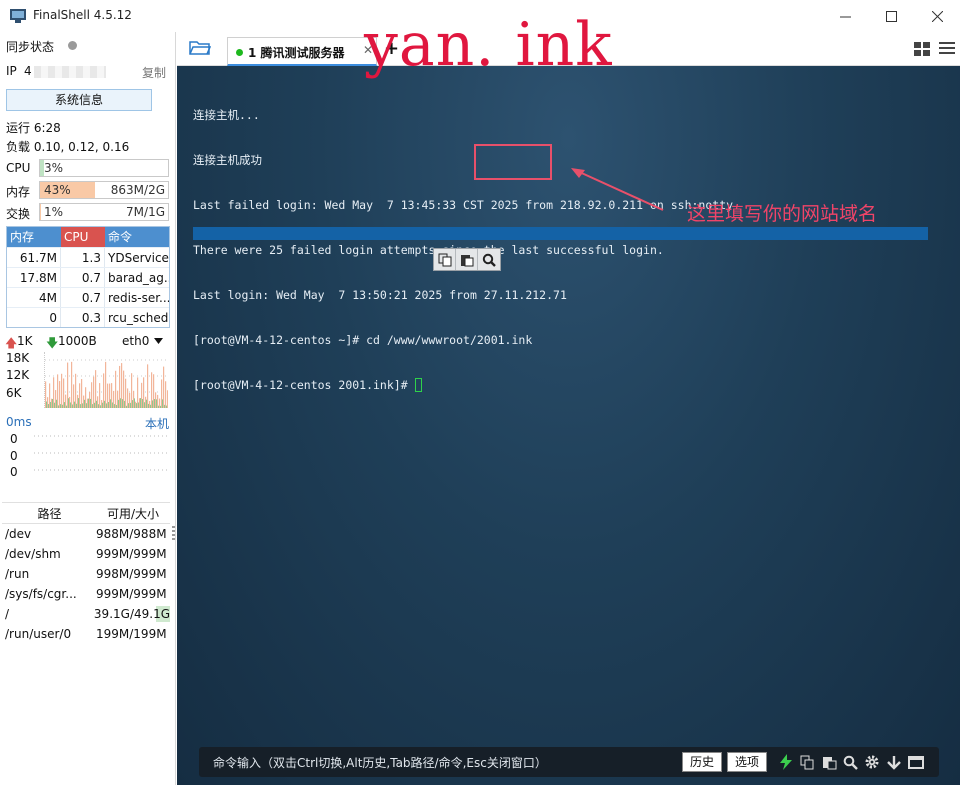 The height and width of the screenshot is (785, 960). Describe the element at coordinates (489, 259) in the screenshot. I see `search-button` at that location.